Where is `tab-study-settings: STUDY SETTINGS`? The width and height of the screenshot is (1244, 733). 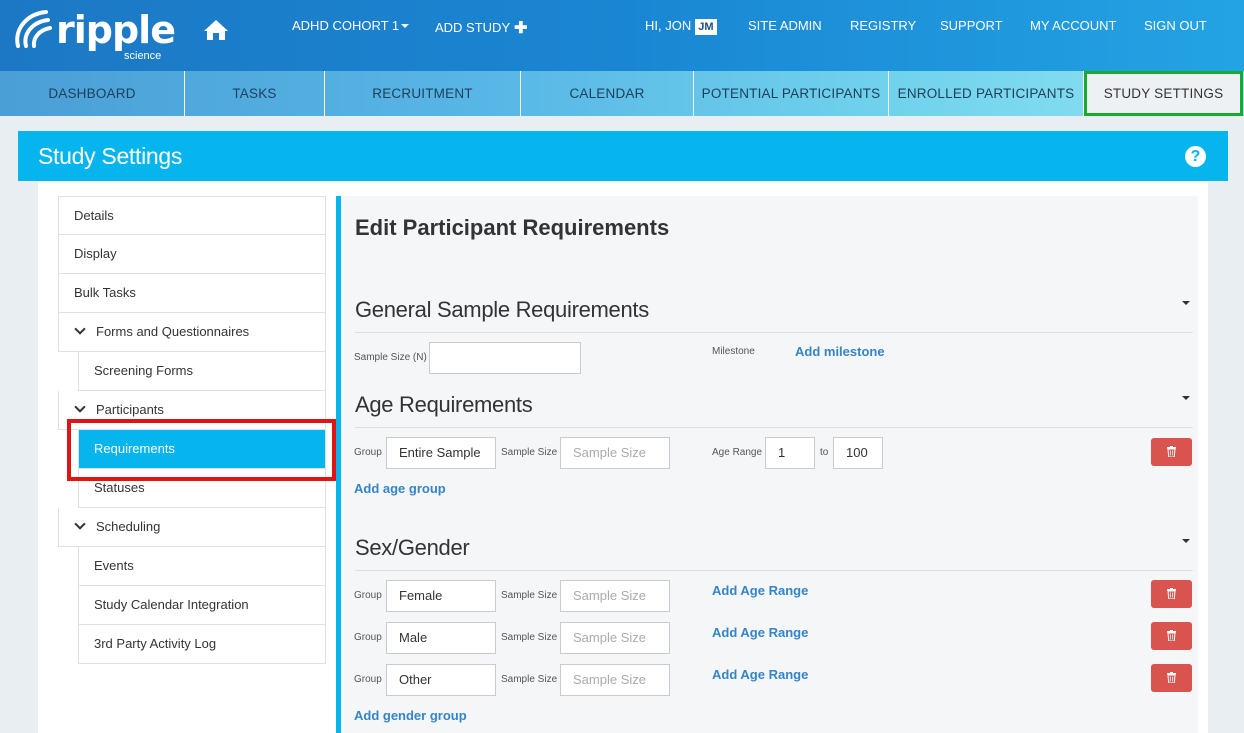
tab-study-settings: STUDY SETTINGS is located at coordinates (1163, 93).